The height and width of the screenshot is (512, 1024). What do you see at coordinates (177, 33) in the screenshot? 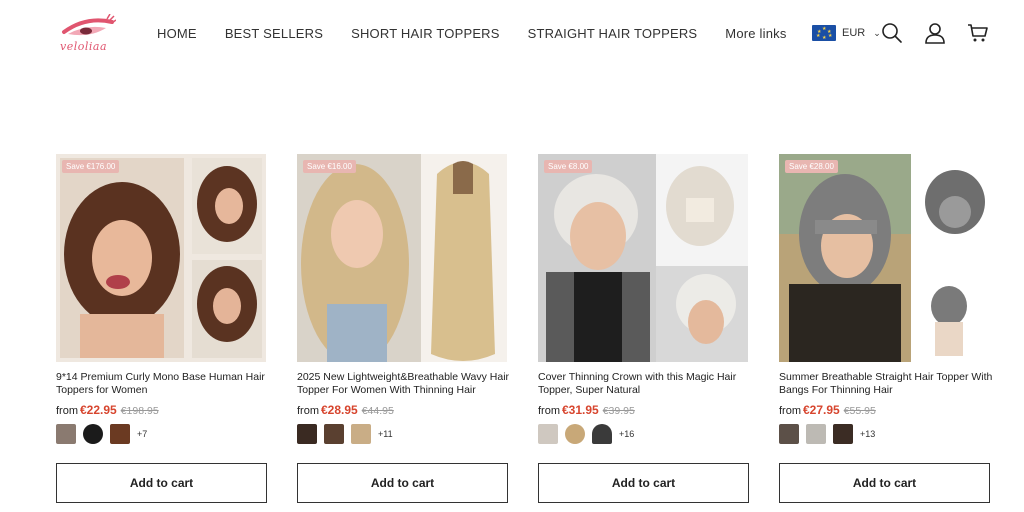
I see `nav-home: HOME` at bounding box center [177, 33].